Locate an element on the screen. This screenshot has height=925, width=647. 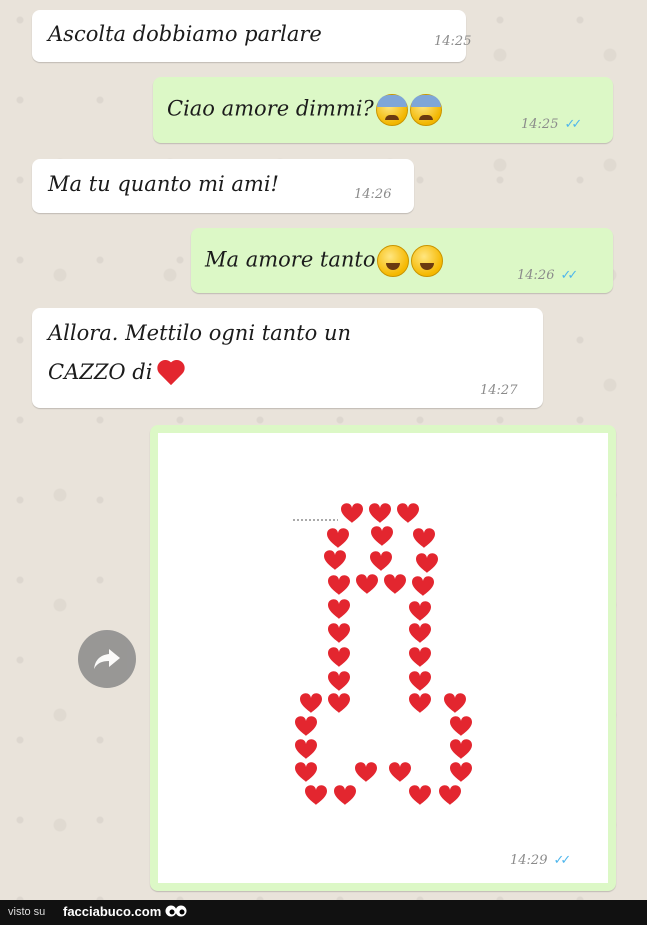
site-footer: visto su facciabuco.com is located at coordinates (323, 912).